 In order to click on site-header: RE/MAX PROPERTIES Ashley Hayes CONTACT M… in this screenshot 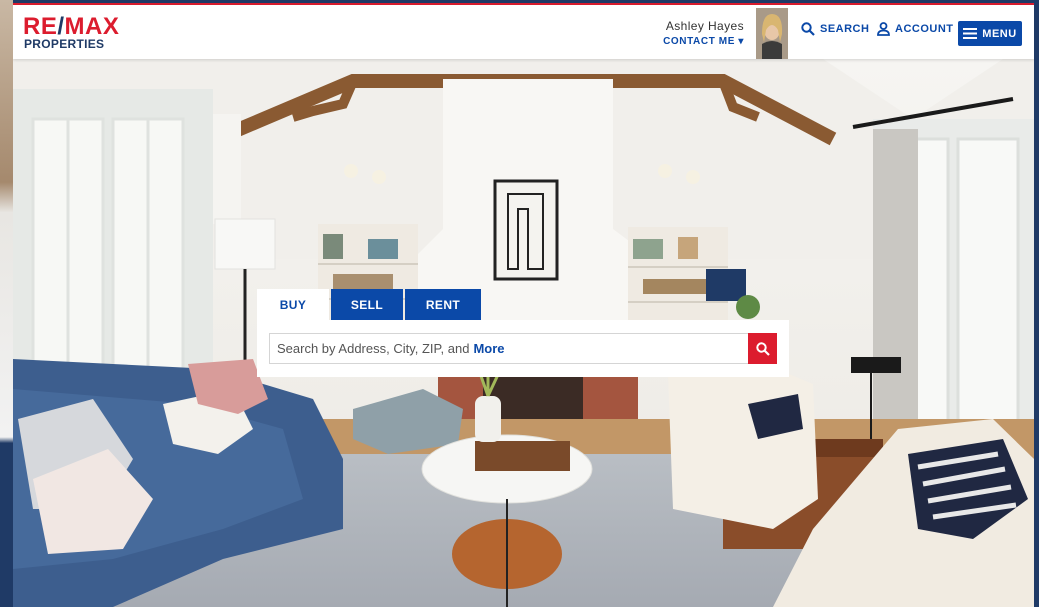, I will do `click(523, 32)`.